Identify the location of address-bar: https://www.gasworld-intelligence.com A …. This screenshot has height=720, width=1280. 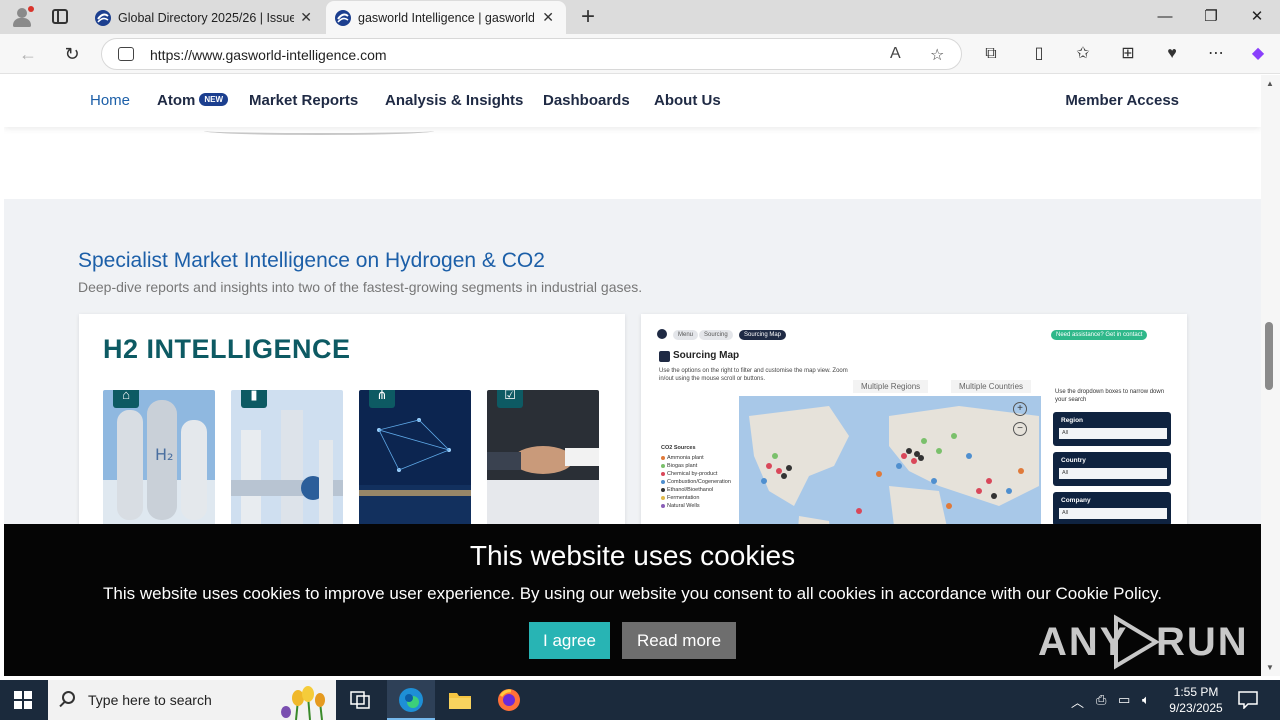
(531, 54).